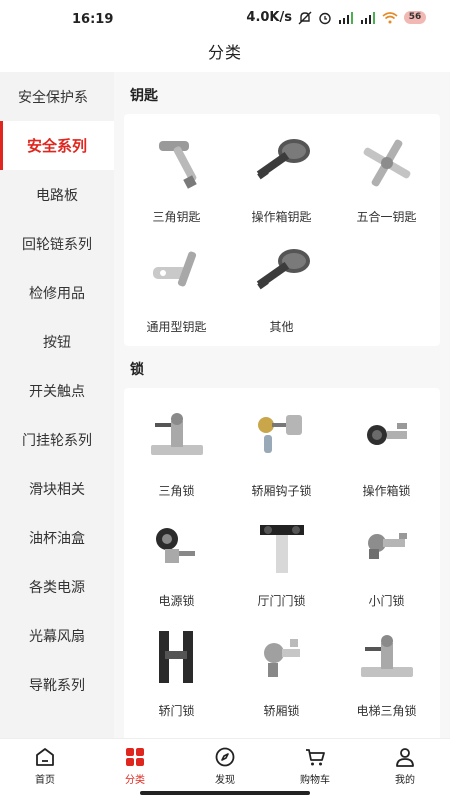  I want to click on product-item: 电源锁, so click(176, 559).